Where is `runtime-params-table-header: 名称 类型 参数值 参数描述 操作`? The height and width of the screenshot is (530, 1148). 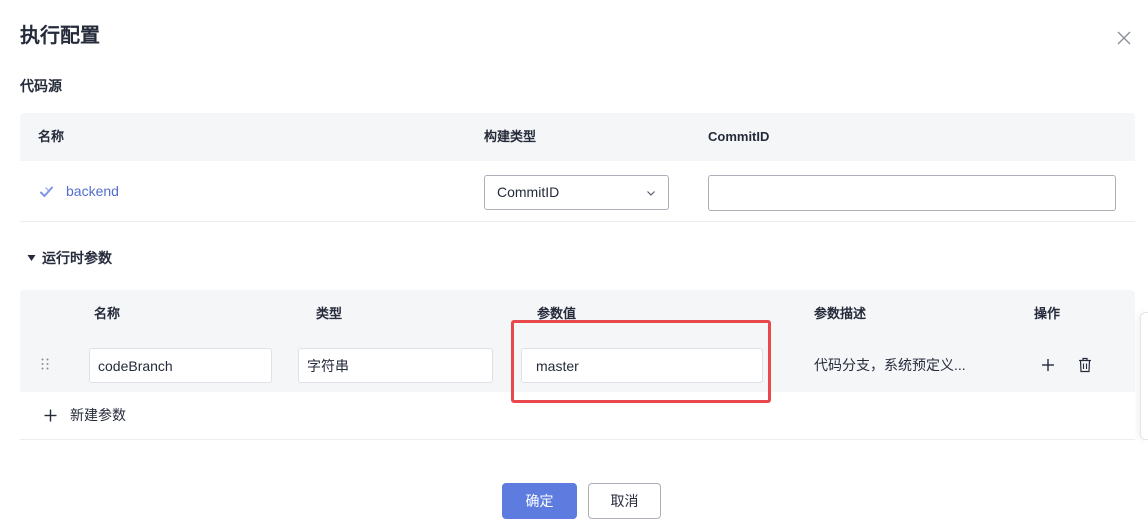
runtime-params-table-header: 名称 类型 参数值 参数描述 操作 is located at coordinates (577, 314).